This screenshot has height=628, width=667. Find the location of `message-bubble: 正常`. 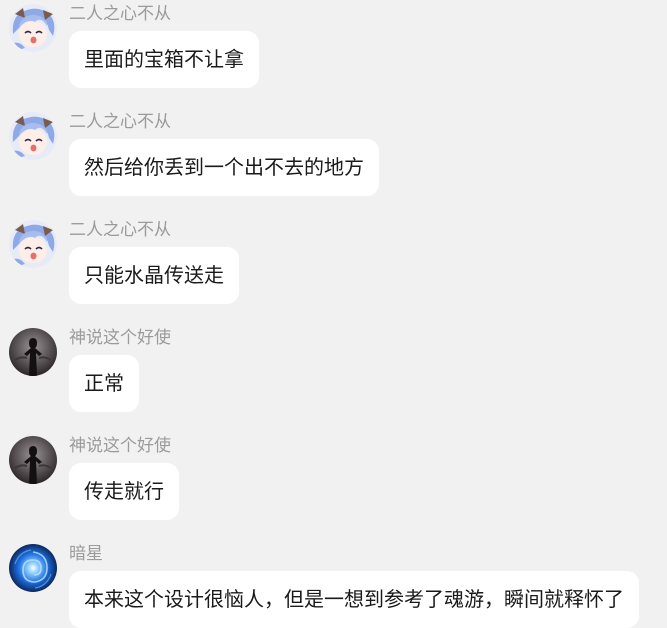

message-bubble: 正常 is located at coordinates (104, 383).